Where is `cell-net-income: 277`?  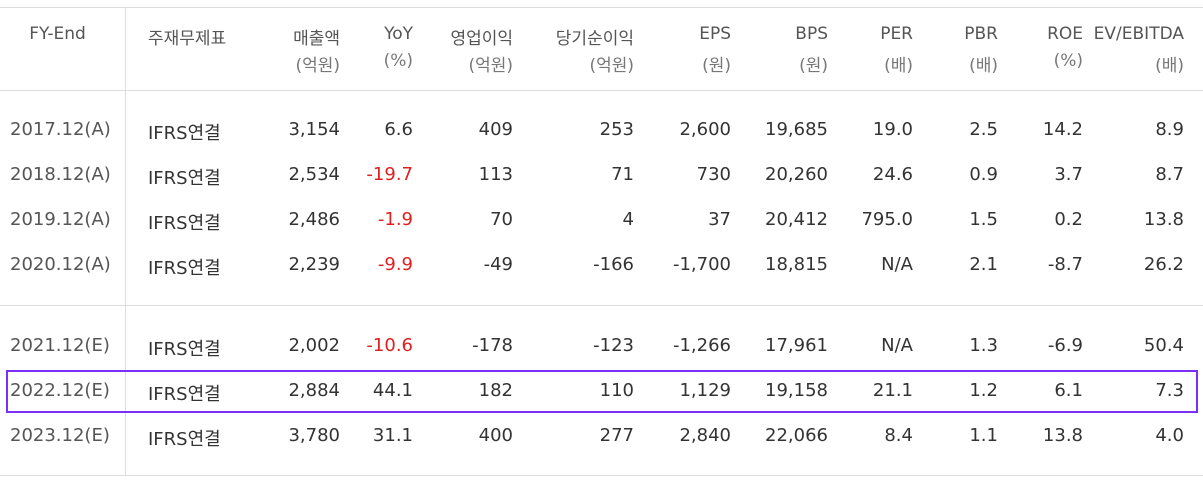 cell-net-income: 277 is located at coordinates (616, 435).